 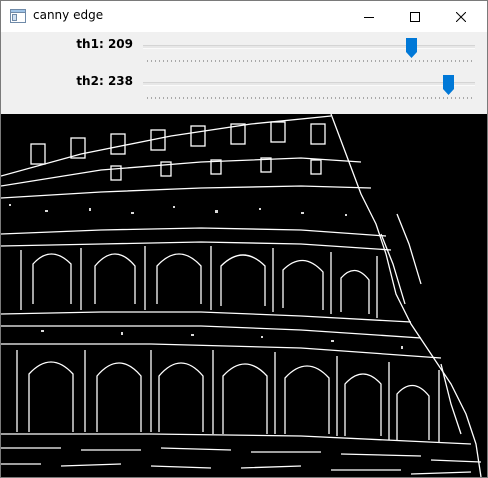 What do you see at coordinates (104, 81) in the screenshot?
I see `trackbar-th2-label: th2: 238` at bounding box center [104, 81].